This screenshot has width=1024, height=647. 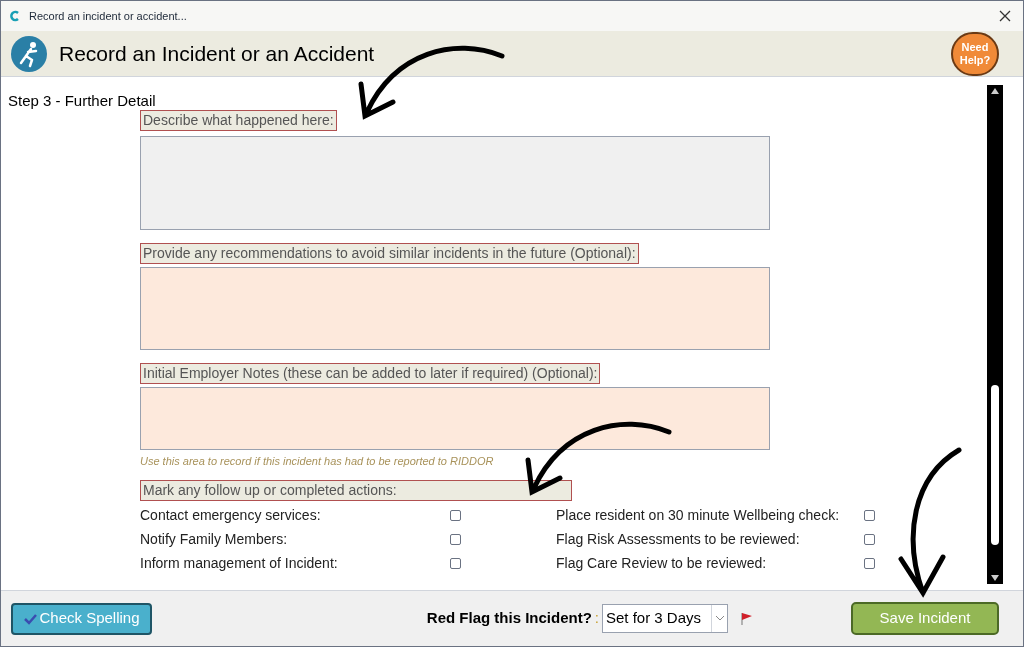 I want to click on checkbox-label: Inform management of Incident:, so click(x=239, y=563).